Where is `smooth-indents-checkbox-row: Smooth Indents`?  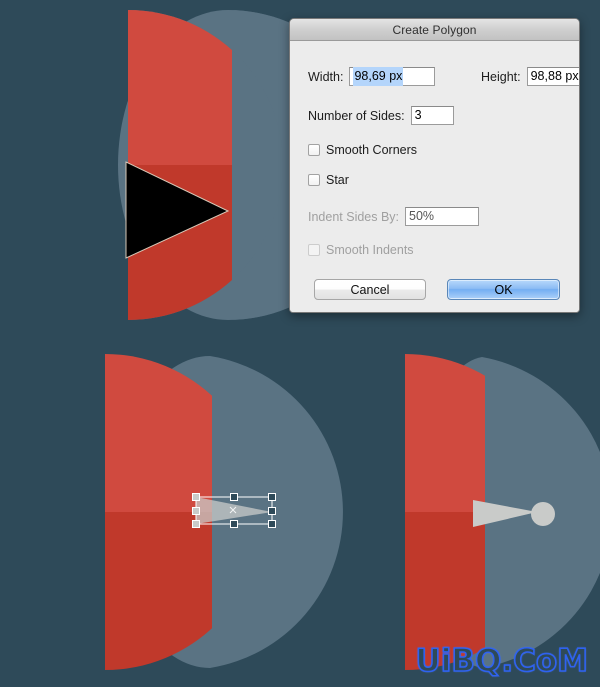 smooth-indents-checkbox-row: Smooth Indents is located at coordinates (361, 250).